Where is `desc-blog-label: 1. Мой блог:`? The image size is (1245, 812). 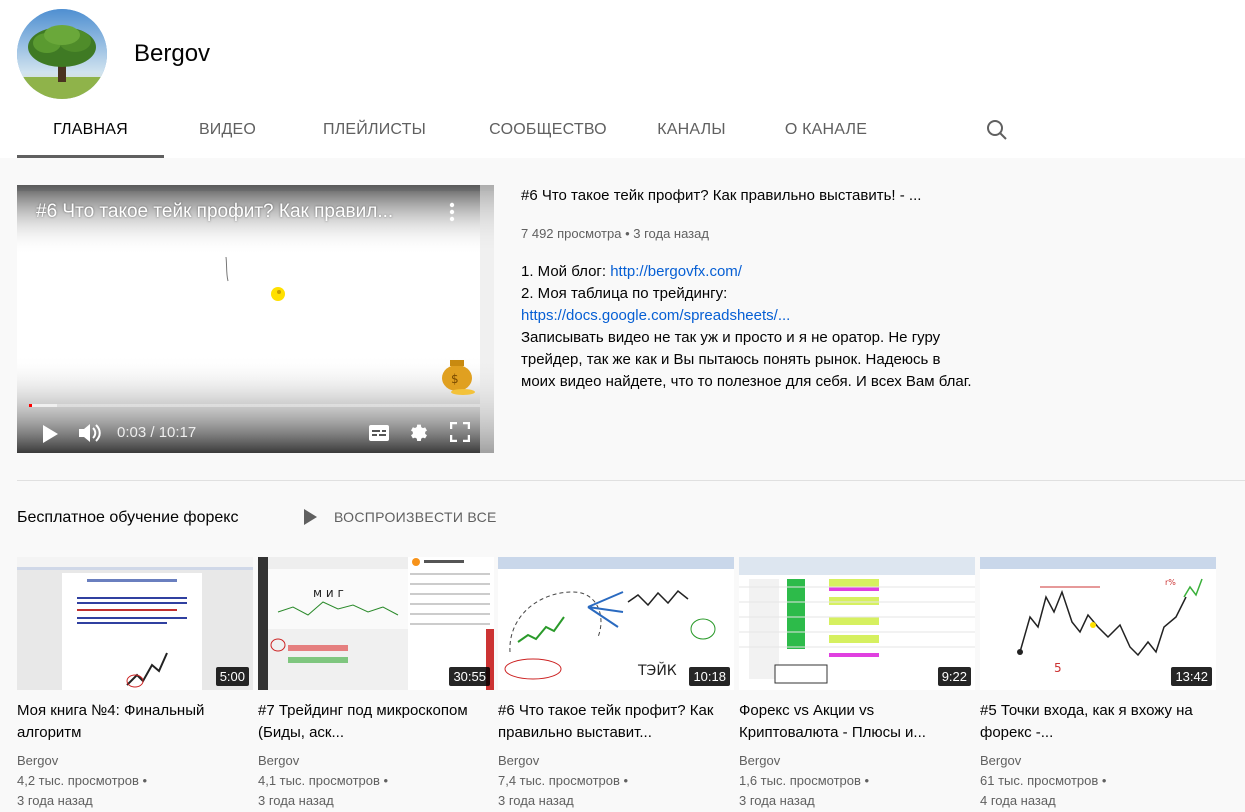 desc-blog-label: 1. Мой блог: is located at coordinates (566, 271).